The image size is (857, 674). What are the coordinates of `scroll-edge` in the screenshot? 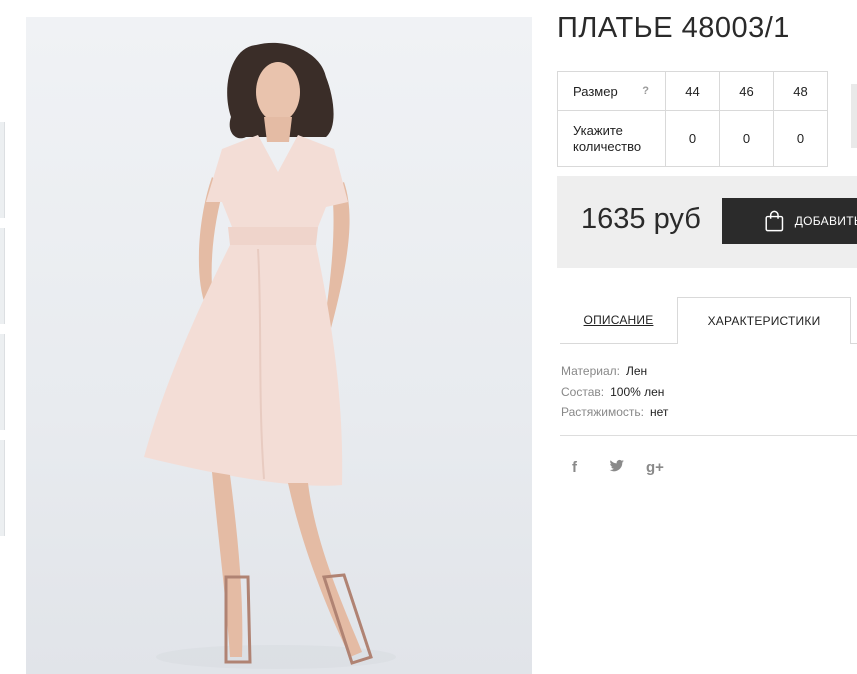 It's located at (854, 116).